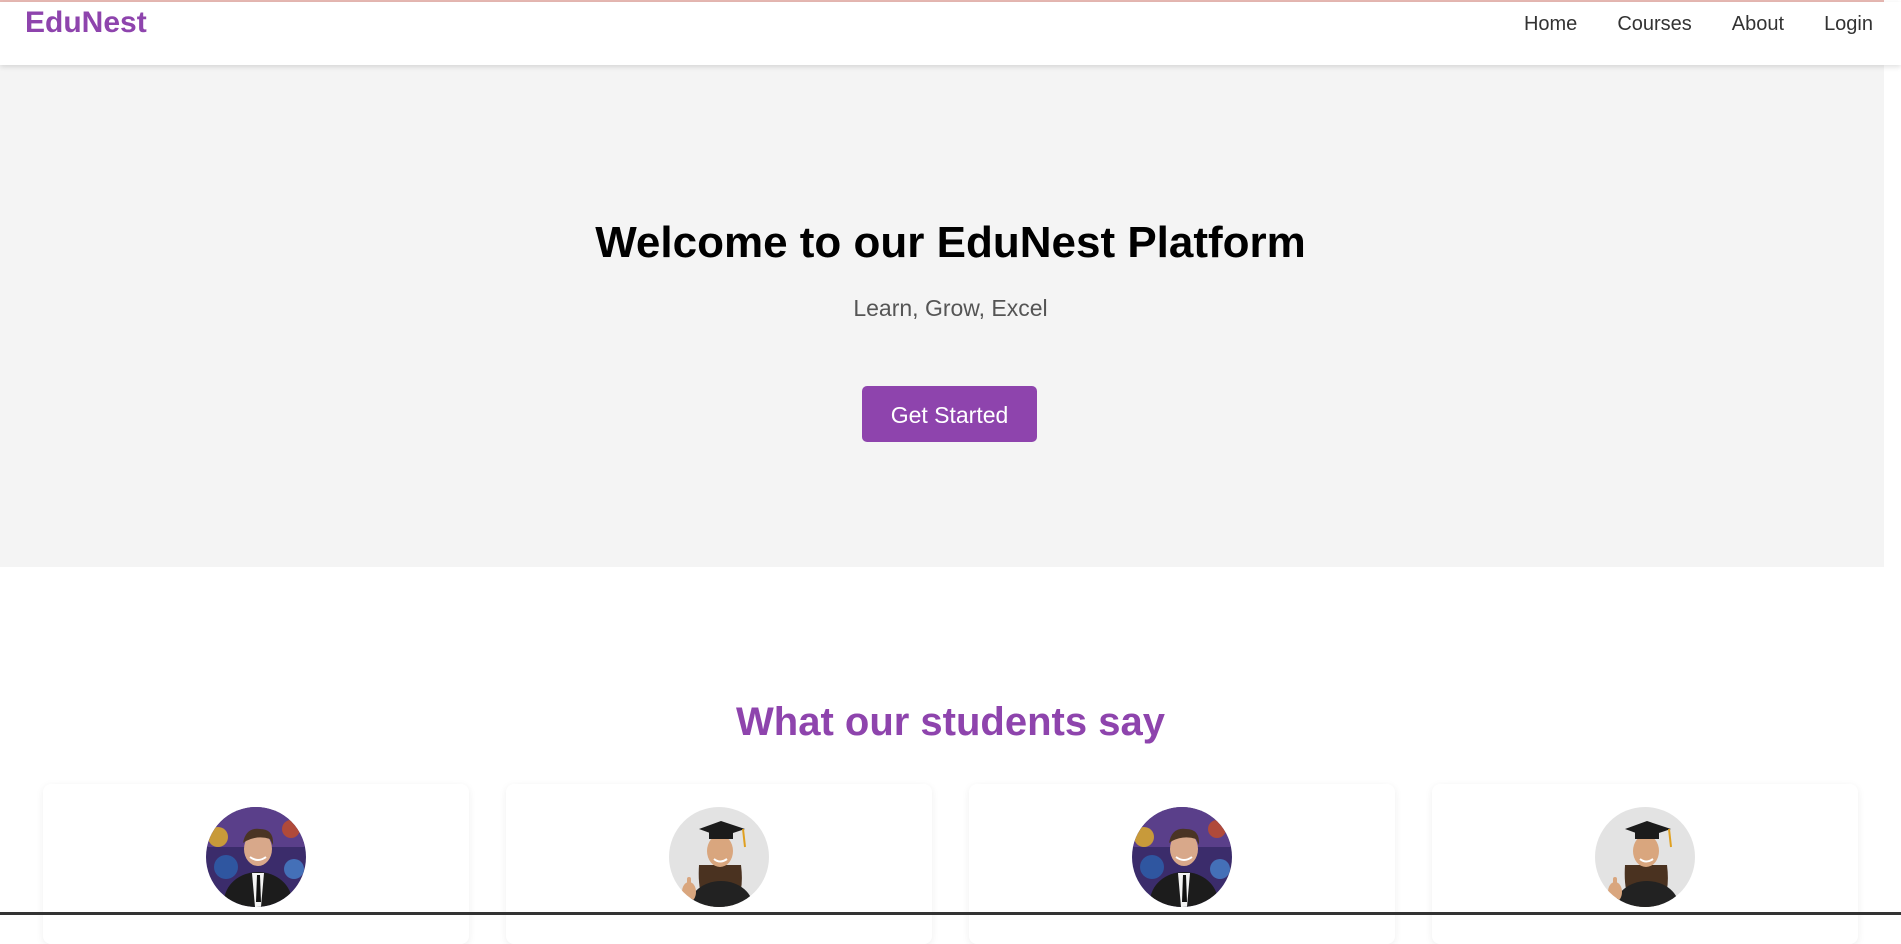 This screenshot has height=944, width=1901. What do you see at coordinates (950, 722) in the screenshot?
I see `testimonials-heading: What our students say` at bounding box center [950, 722].